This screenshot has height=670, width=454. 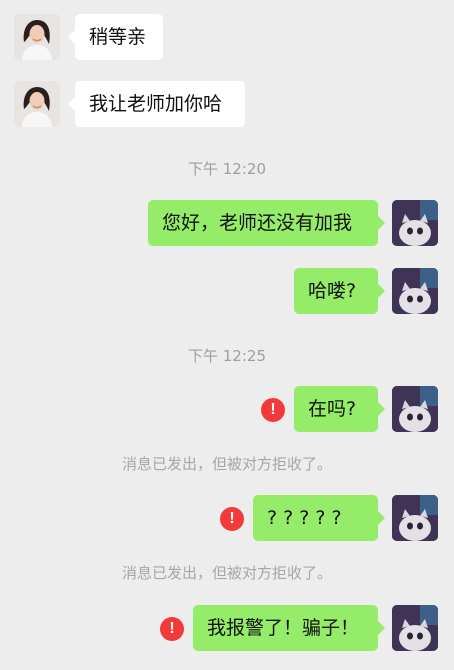 I want to click on message-bubble-outgoing: 您好，老师还没有加我, so click(x=263, y=223).